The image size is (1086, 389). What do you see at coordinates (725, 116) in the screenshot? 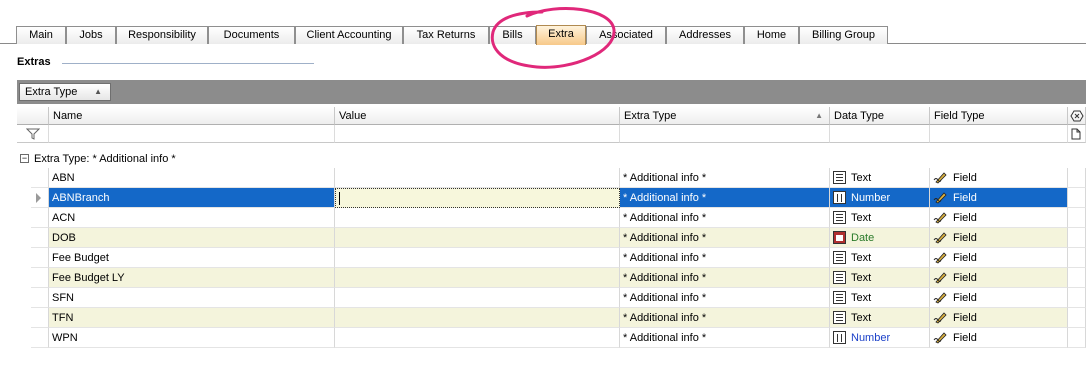
I see `column-header-extra-type: Extra Type ▲` at bounding box center [725, 116].